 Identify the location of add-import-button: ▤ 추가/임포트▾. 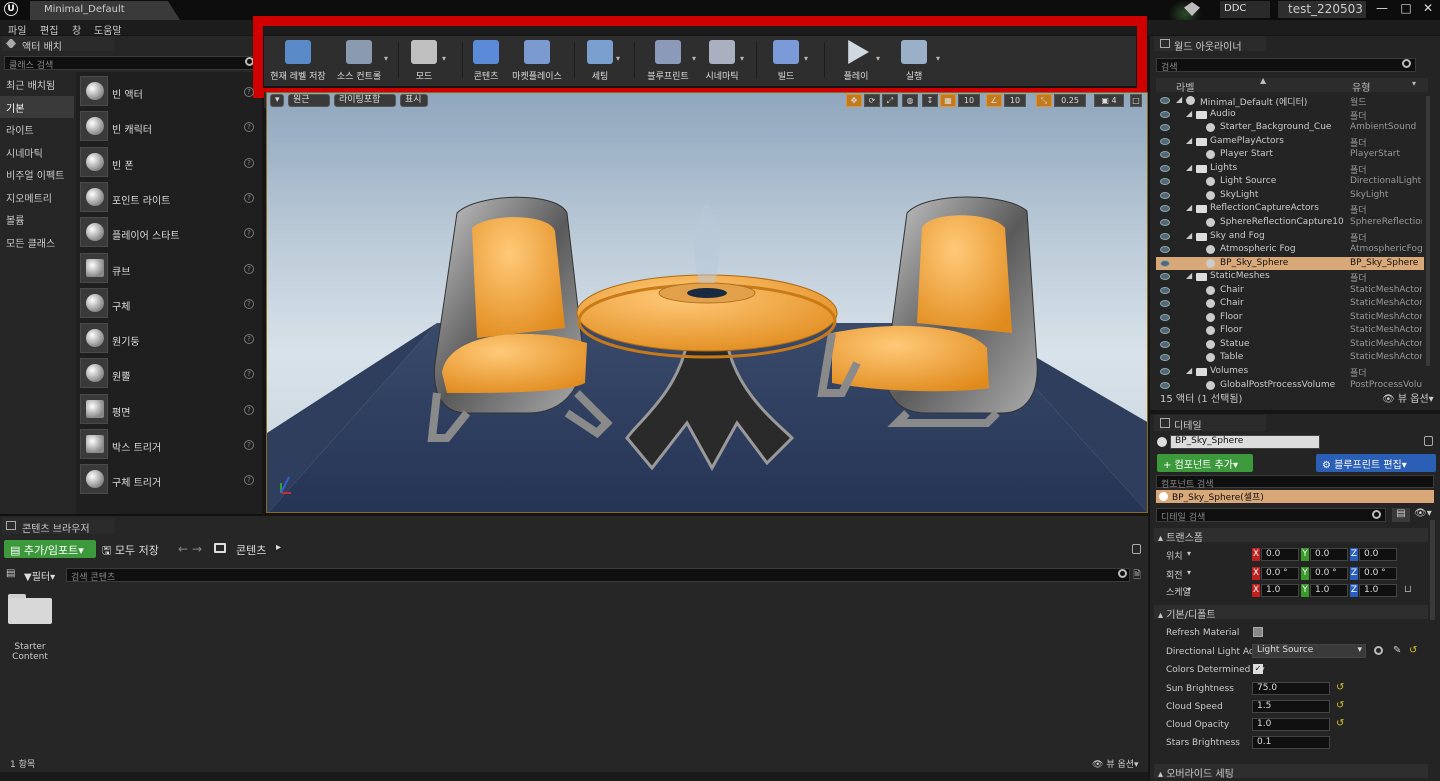
(50, 549).